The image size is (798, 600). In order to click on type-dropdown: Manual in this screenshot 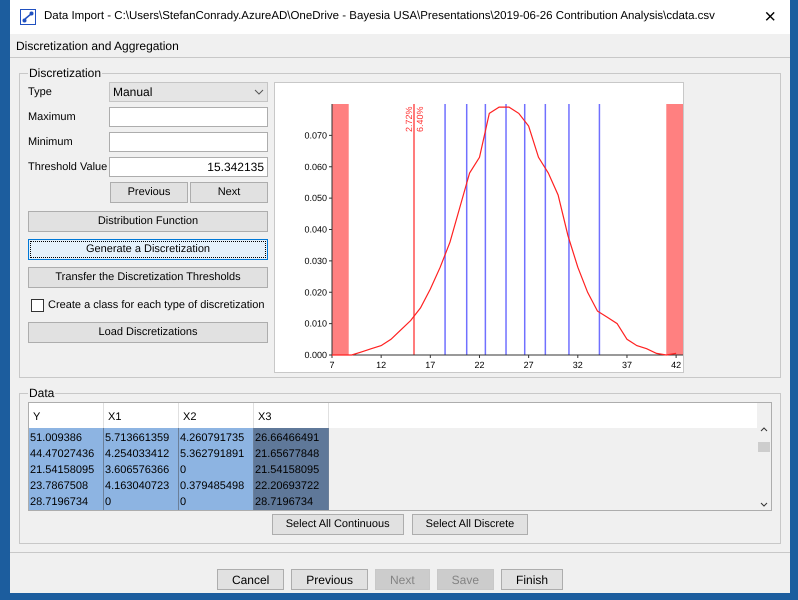, I will do `click(188, 92)`.